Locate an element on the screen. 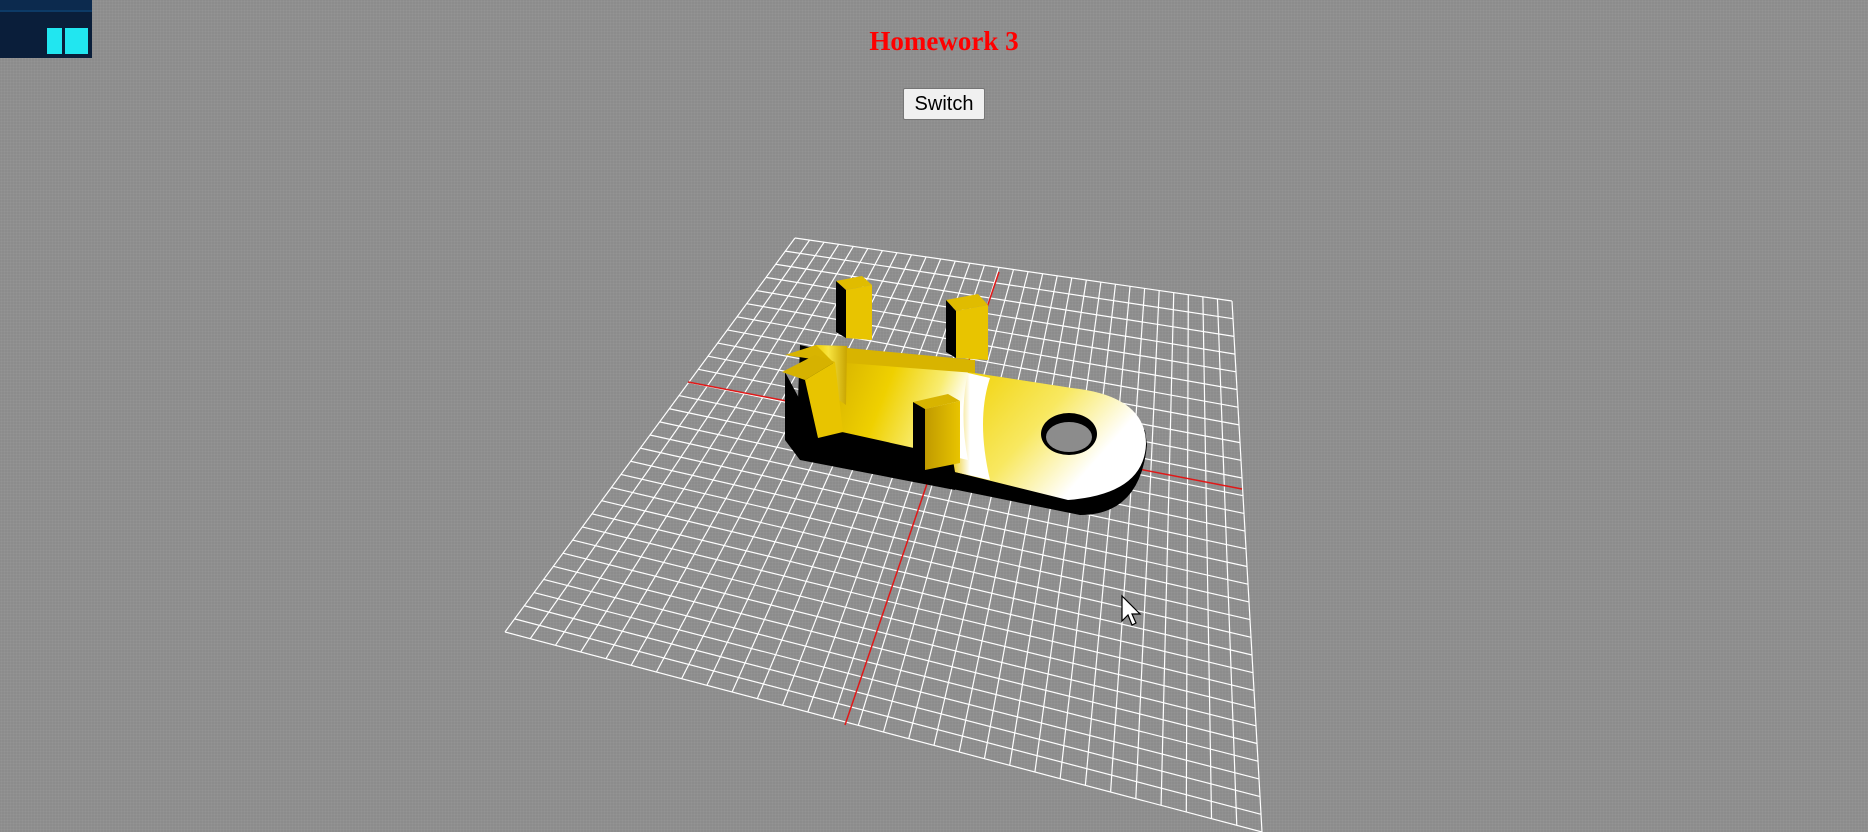 Image resolution: width=1868 pixels, height=832 pixels. back-right-post-side is located at coordinates (972, 332).